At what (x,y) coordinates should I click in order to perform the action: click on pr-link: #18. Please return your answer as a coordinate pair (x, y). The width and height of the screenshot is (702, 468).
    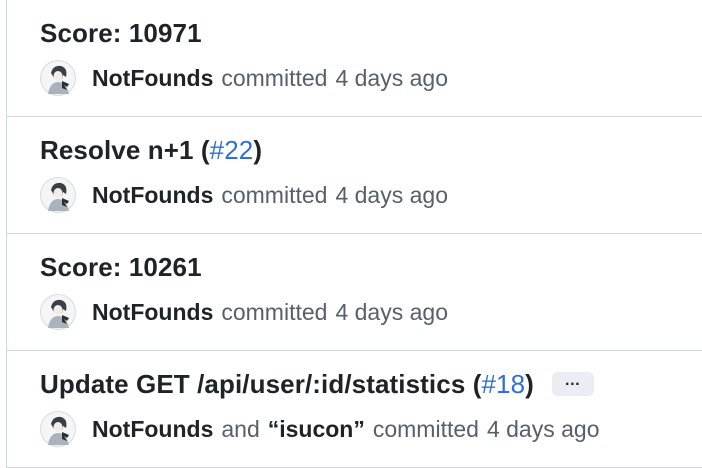
    Looking at the image, I should click on (503, 384).